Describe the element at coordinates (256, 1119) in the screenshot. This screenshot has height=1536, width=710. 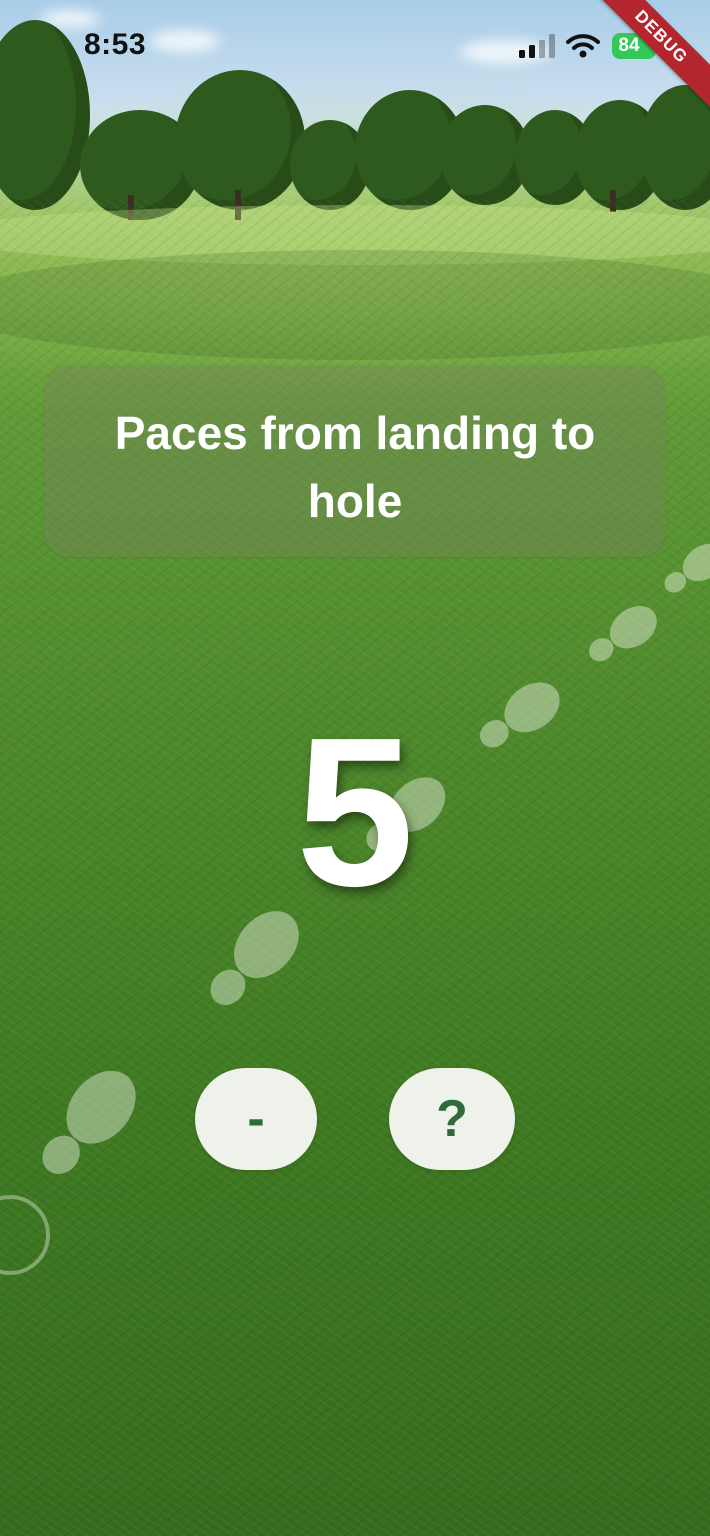
I see `decrement-button: -` at that location.